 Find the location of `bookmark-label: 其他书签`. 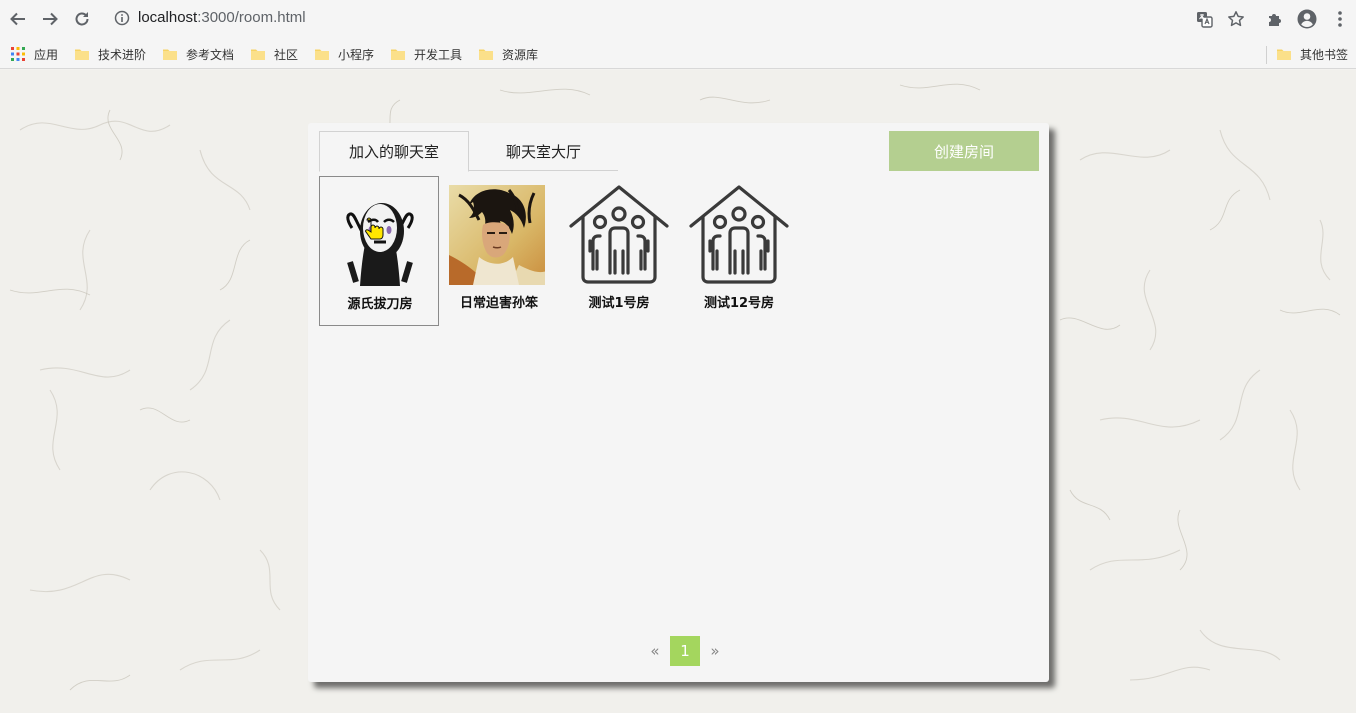

bookmark-label: 其他书签 is located at coordinates (1324, 54).